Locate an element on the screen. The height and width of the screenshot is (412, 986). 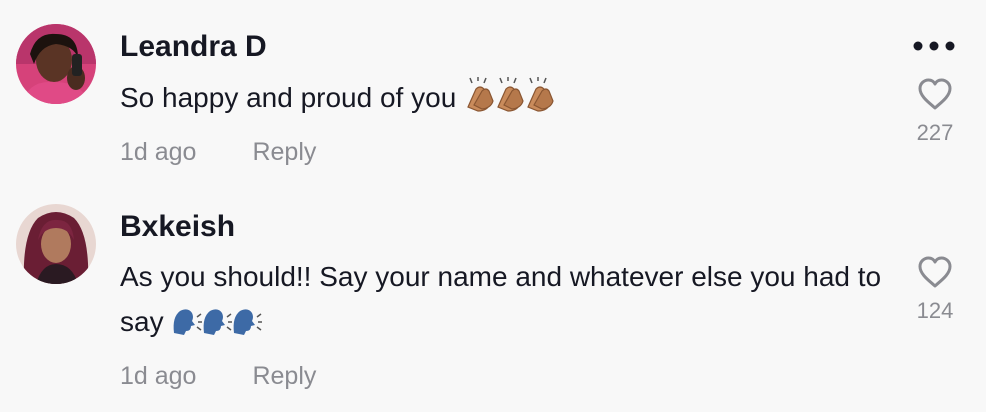
like-count: 124 is located at coordinates (935, 310).